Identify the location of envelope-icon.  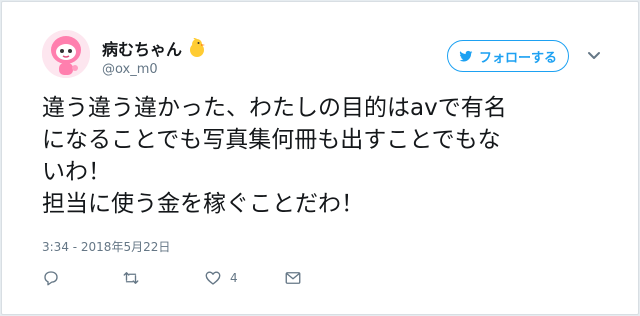
(293, 278).